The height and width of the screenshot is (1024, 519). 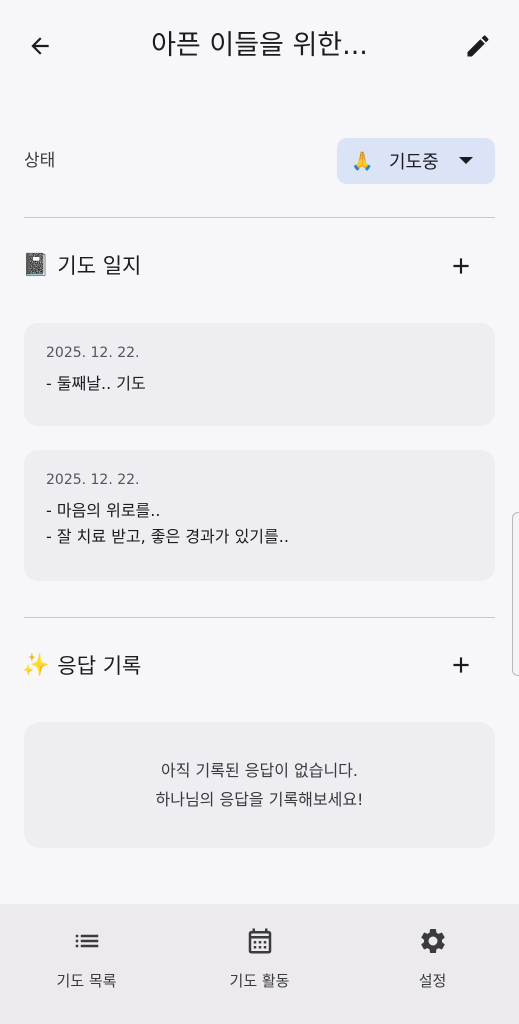 What do you see at coordinates (40, 161) in the screenshot?
I see `status-label: 상태` at bounding box center [40, 161].